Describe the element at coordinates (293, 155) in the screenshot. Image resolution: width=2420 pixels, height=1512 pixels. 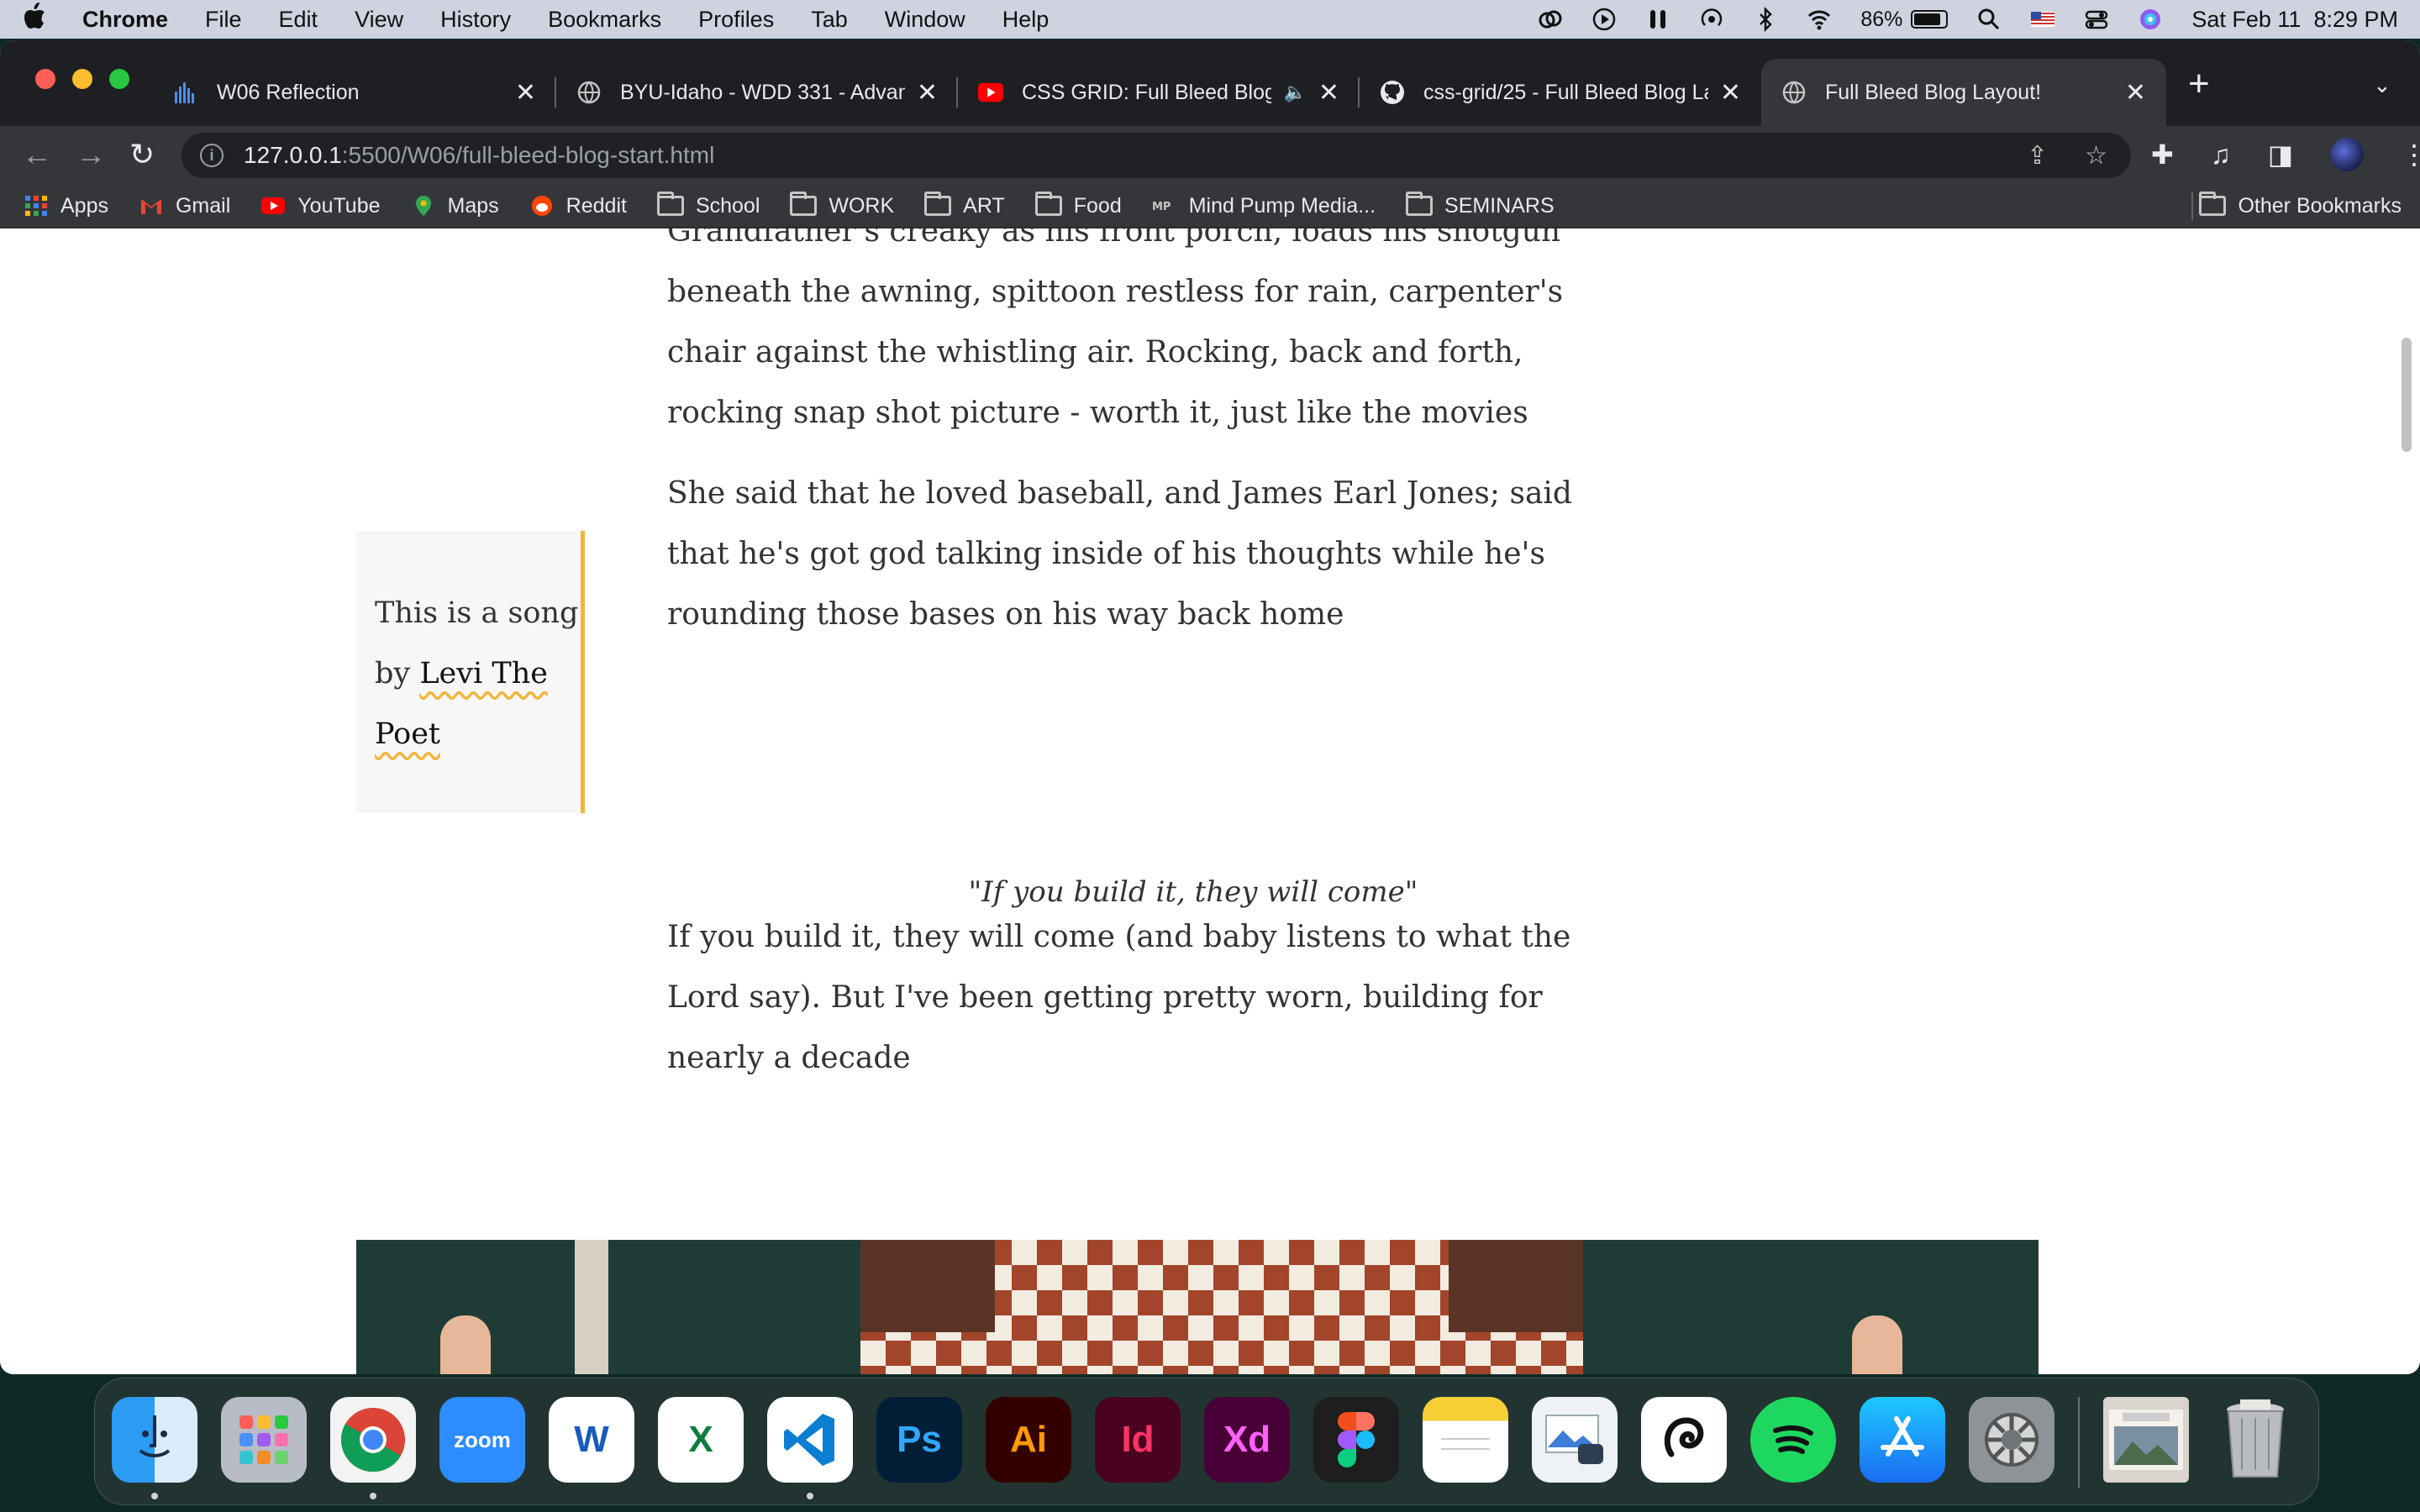
I see `address-host: 127.0.0.1` at that location.